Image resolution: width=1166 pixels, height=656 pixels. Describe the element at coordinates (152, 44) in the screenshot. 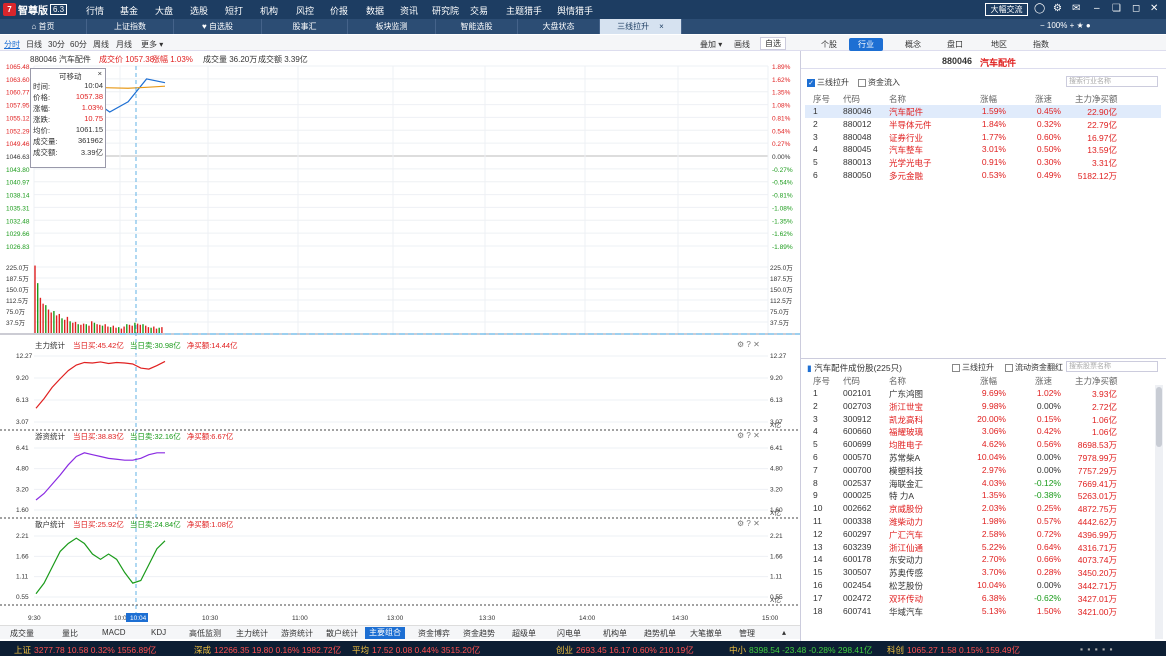

I see `period-option: 更多 ▾` at that location.